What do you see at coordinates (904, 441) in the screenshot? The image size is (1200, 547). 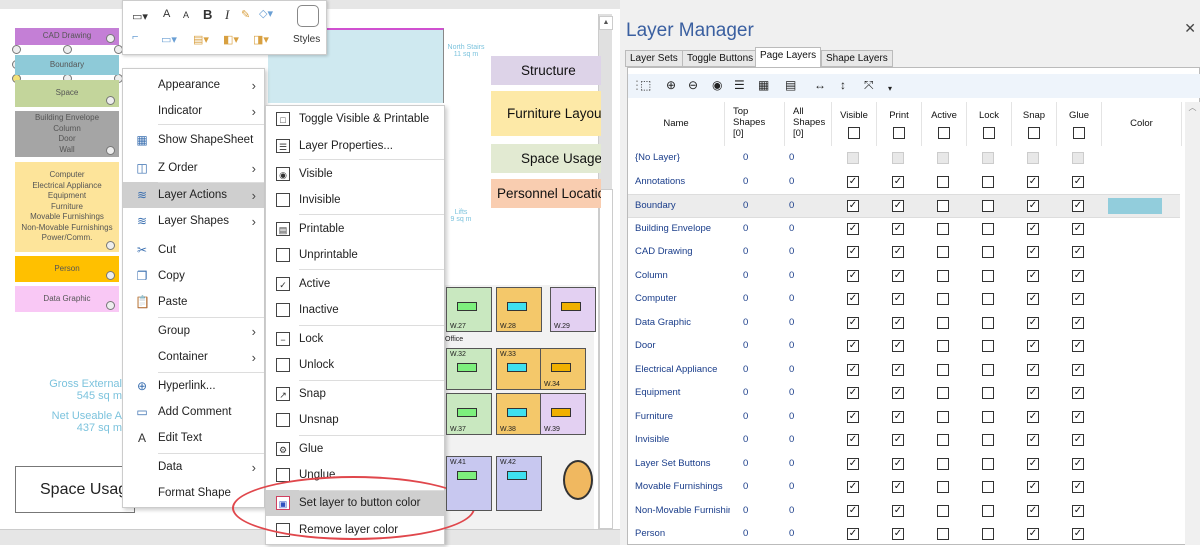 I see `layer-row: Invisible 0 0 ✓ ✓ ✓ ✓` at bounding box center [904, 441].